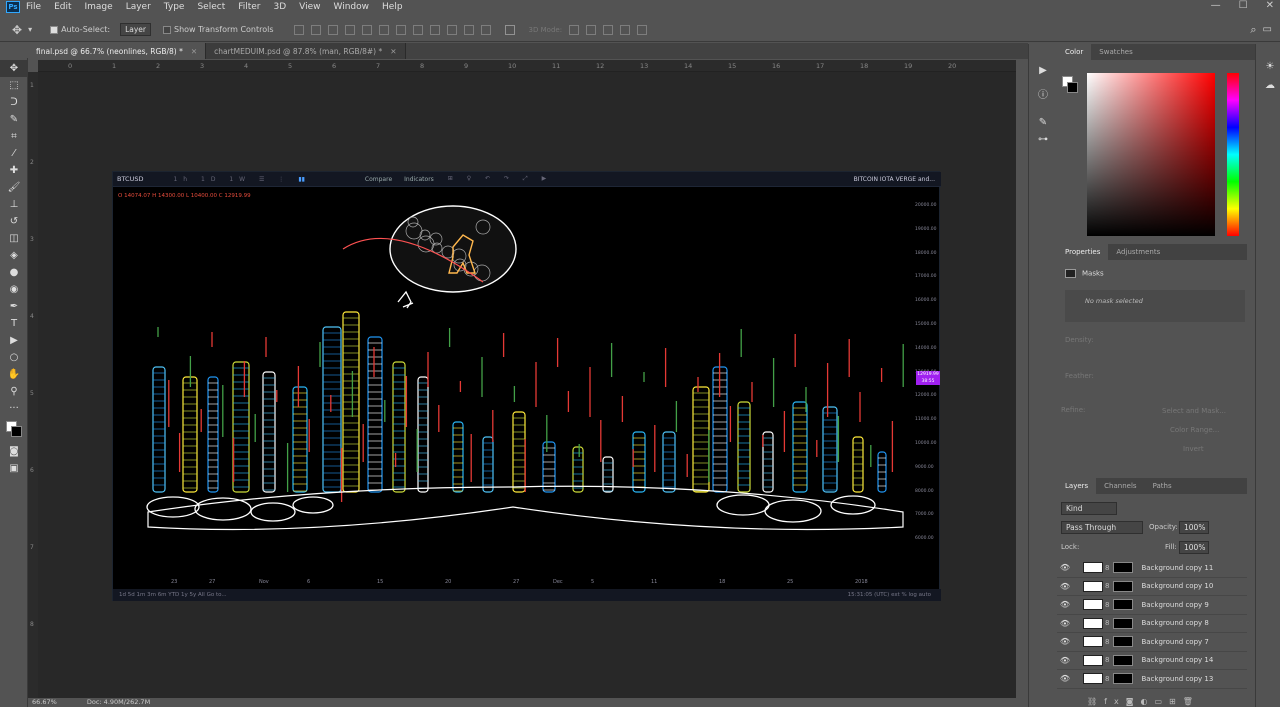 Image resolution: width=1280 pixels, height=707 pixels. Describe the element at coordinates (14, 85) in the screenshot. I see `marquee-tool-icon: ⬚` at that location.